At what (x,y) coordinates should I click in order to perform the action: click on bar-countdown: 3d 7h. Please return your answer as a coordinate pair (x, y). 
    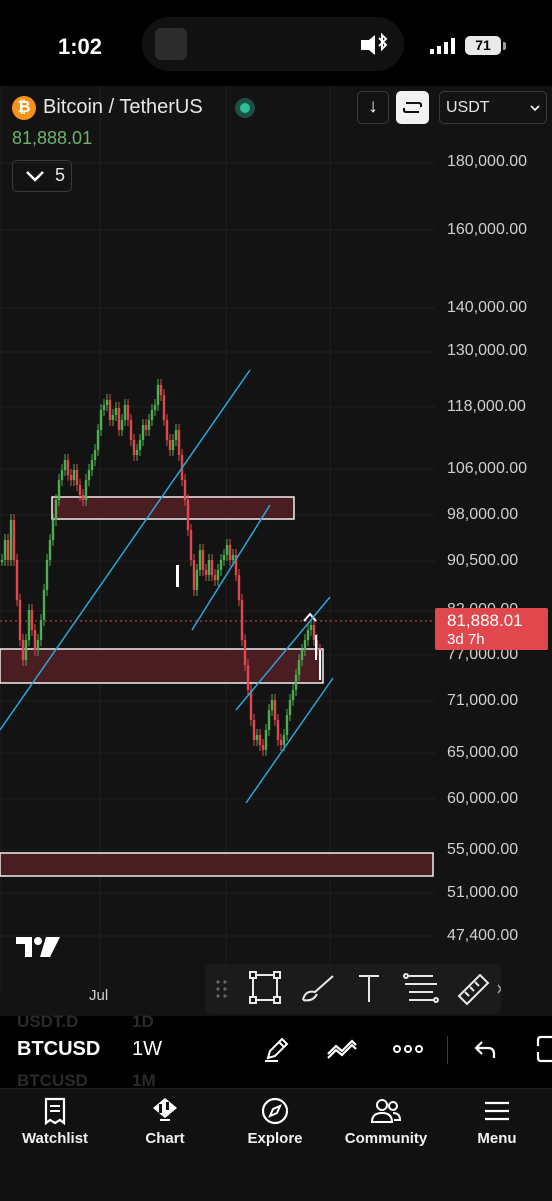
    Looking at the image, I should click on (466, 639).